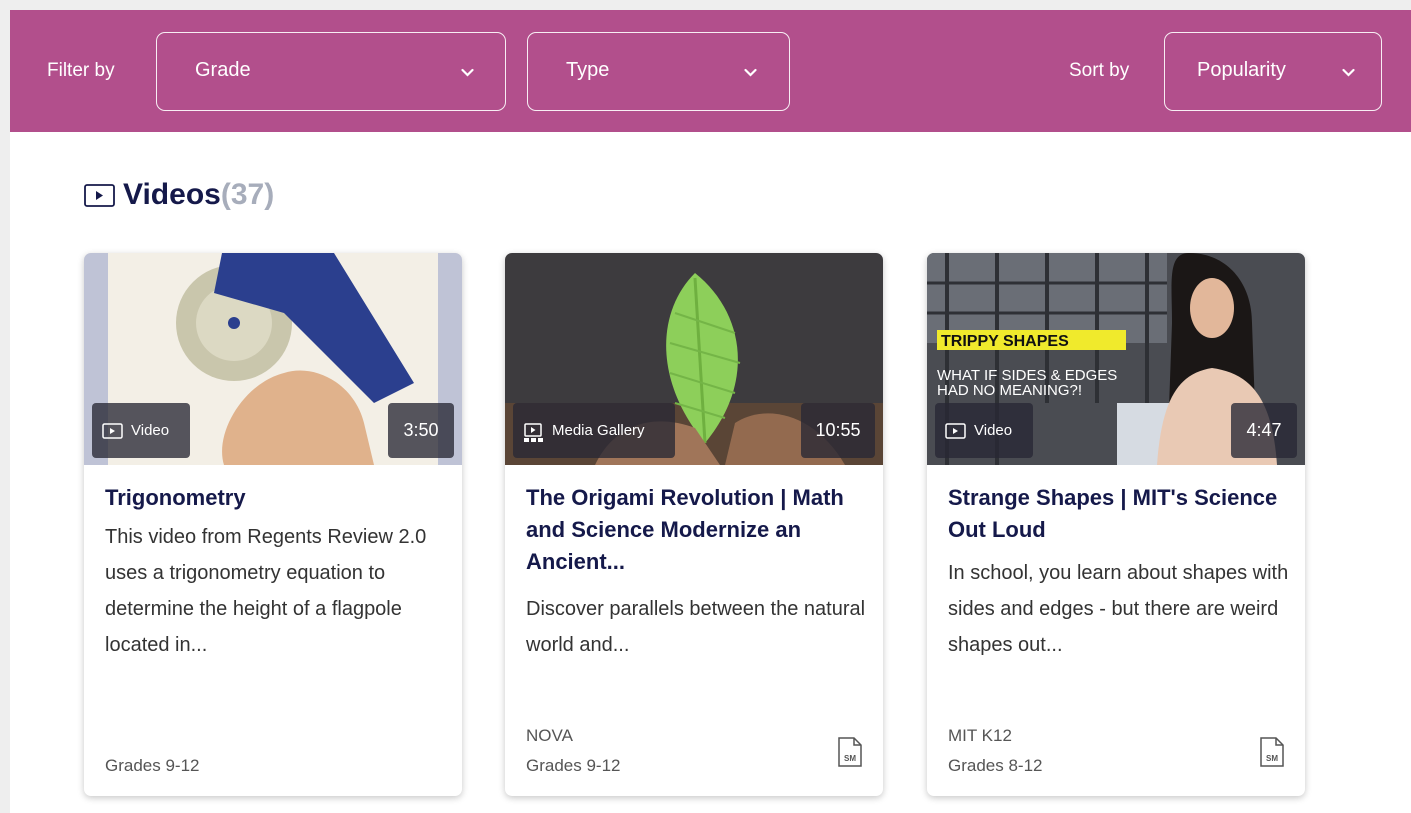 This screenshot has height=813, width=1411. Describe the element at coordinates (81, 70) in the screenshot. I see `filter-label: Filter by` at that location.